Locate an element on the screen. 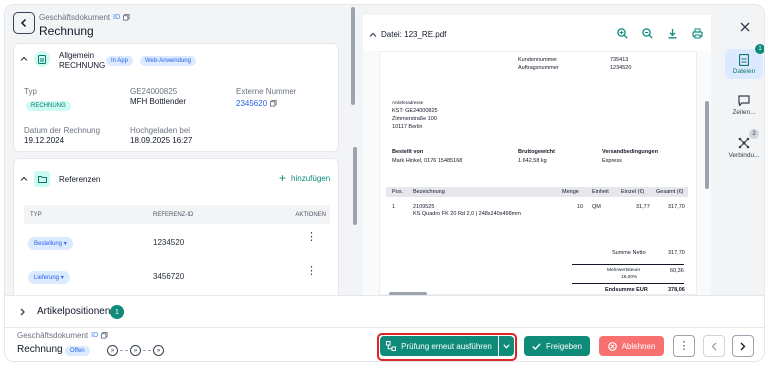  pdf-text: Kundennummer is located at coordinates (538, 60).